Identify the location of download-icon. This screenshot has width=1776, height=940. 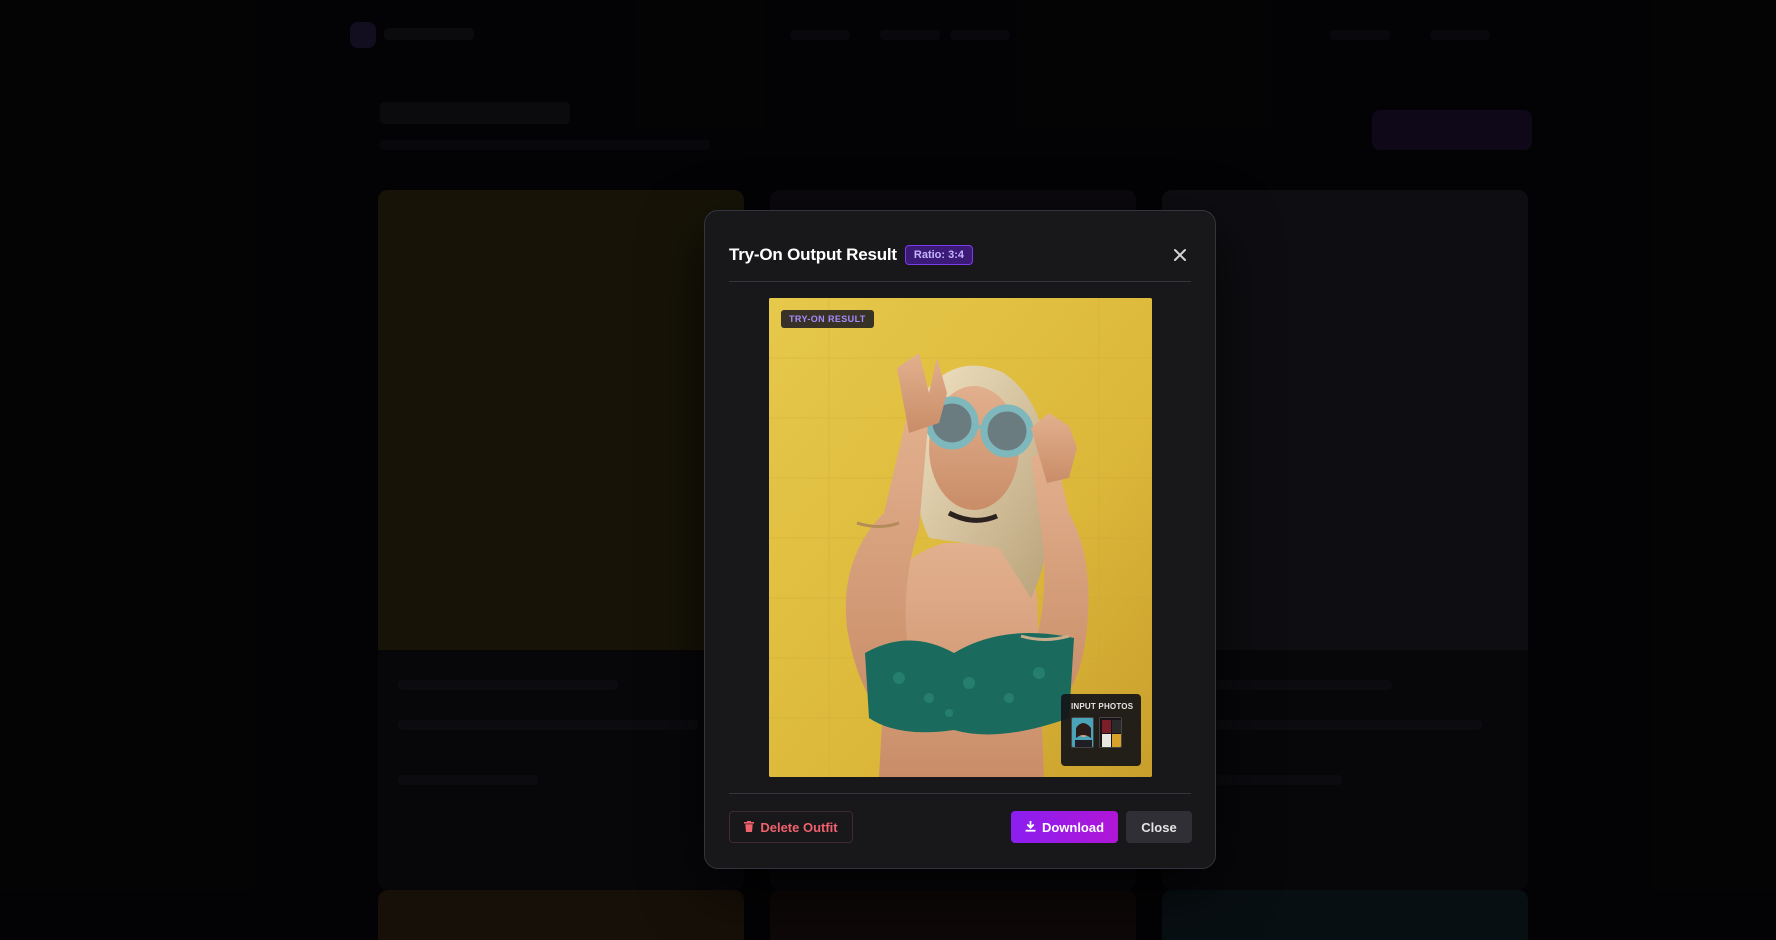
(1030, 827).